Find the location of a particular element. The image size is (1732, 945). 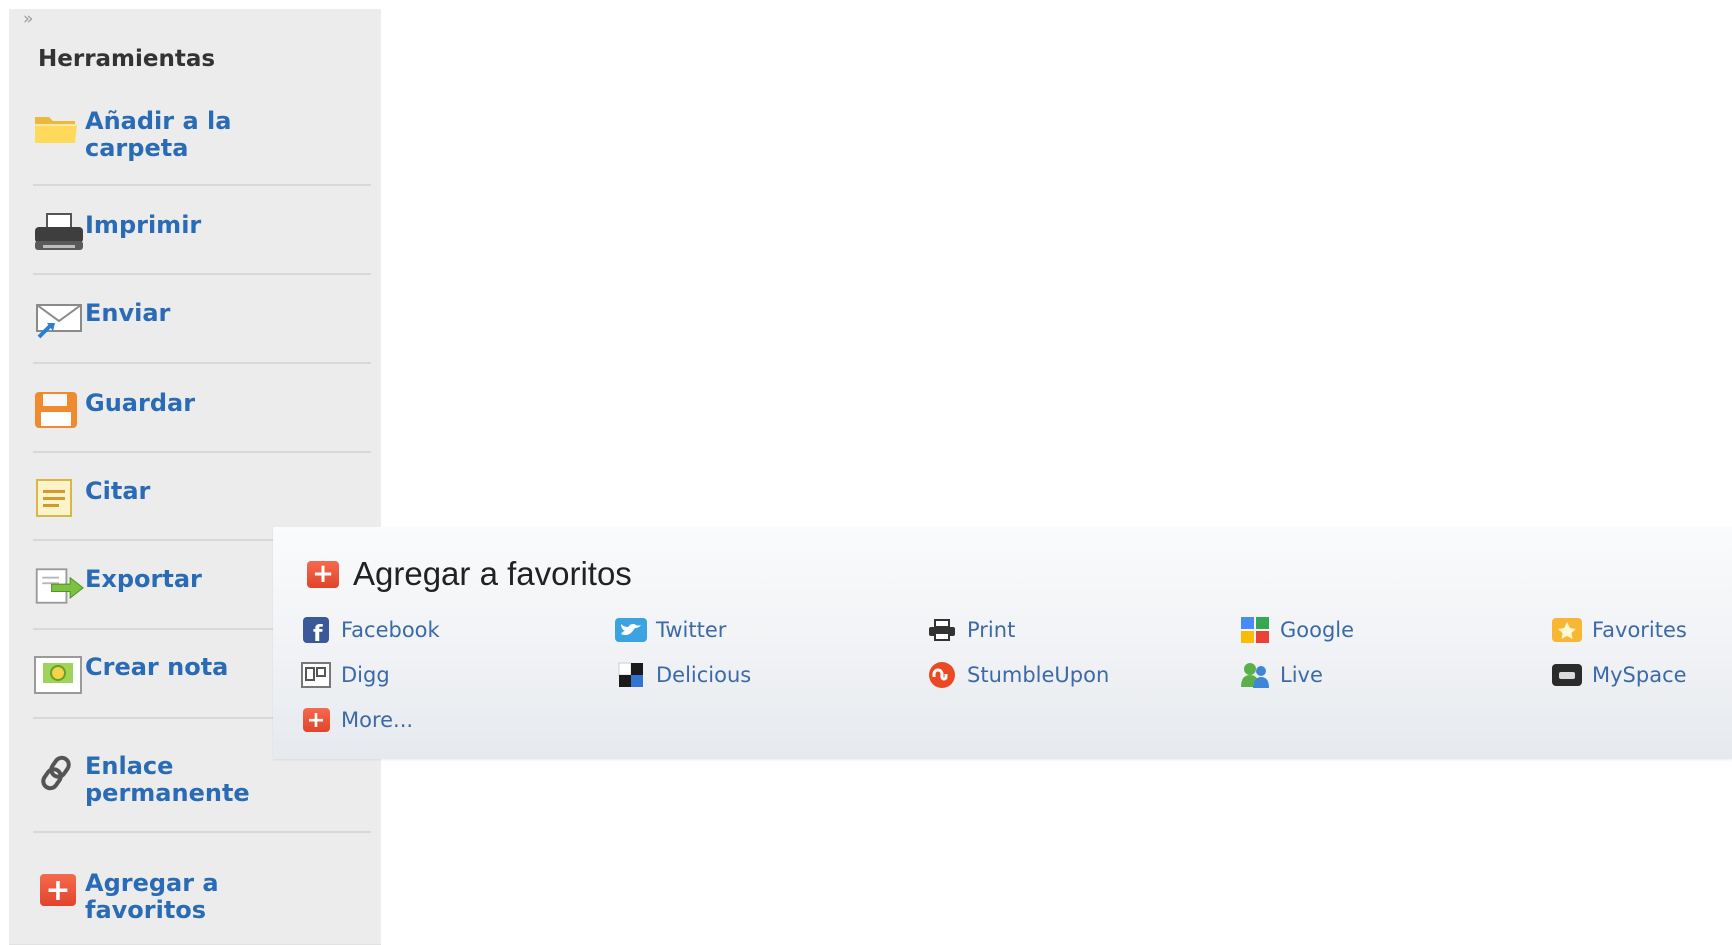

share-stumbleupon-link: StumbleUpon is located at coordinates (1017, 675).